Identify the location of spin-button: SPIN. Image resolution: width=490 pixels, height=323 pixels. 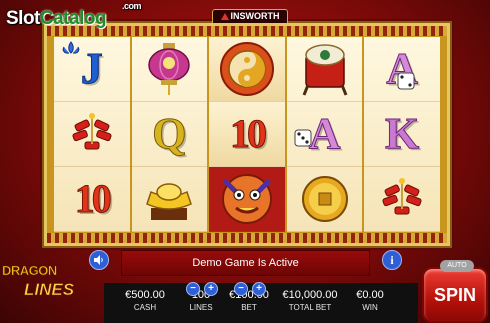
(455, 295).